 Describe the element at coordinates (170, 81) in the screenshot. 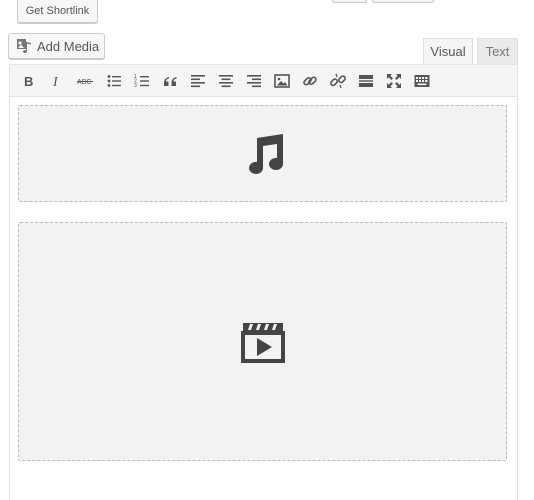

I see `blockquote-icon` at that location.